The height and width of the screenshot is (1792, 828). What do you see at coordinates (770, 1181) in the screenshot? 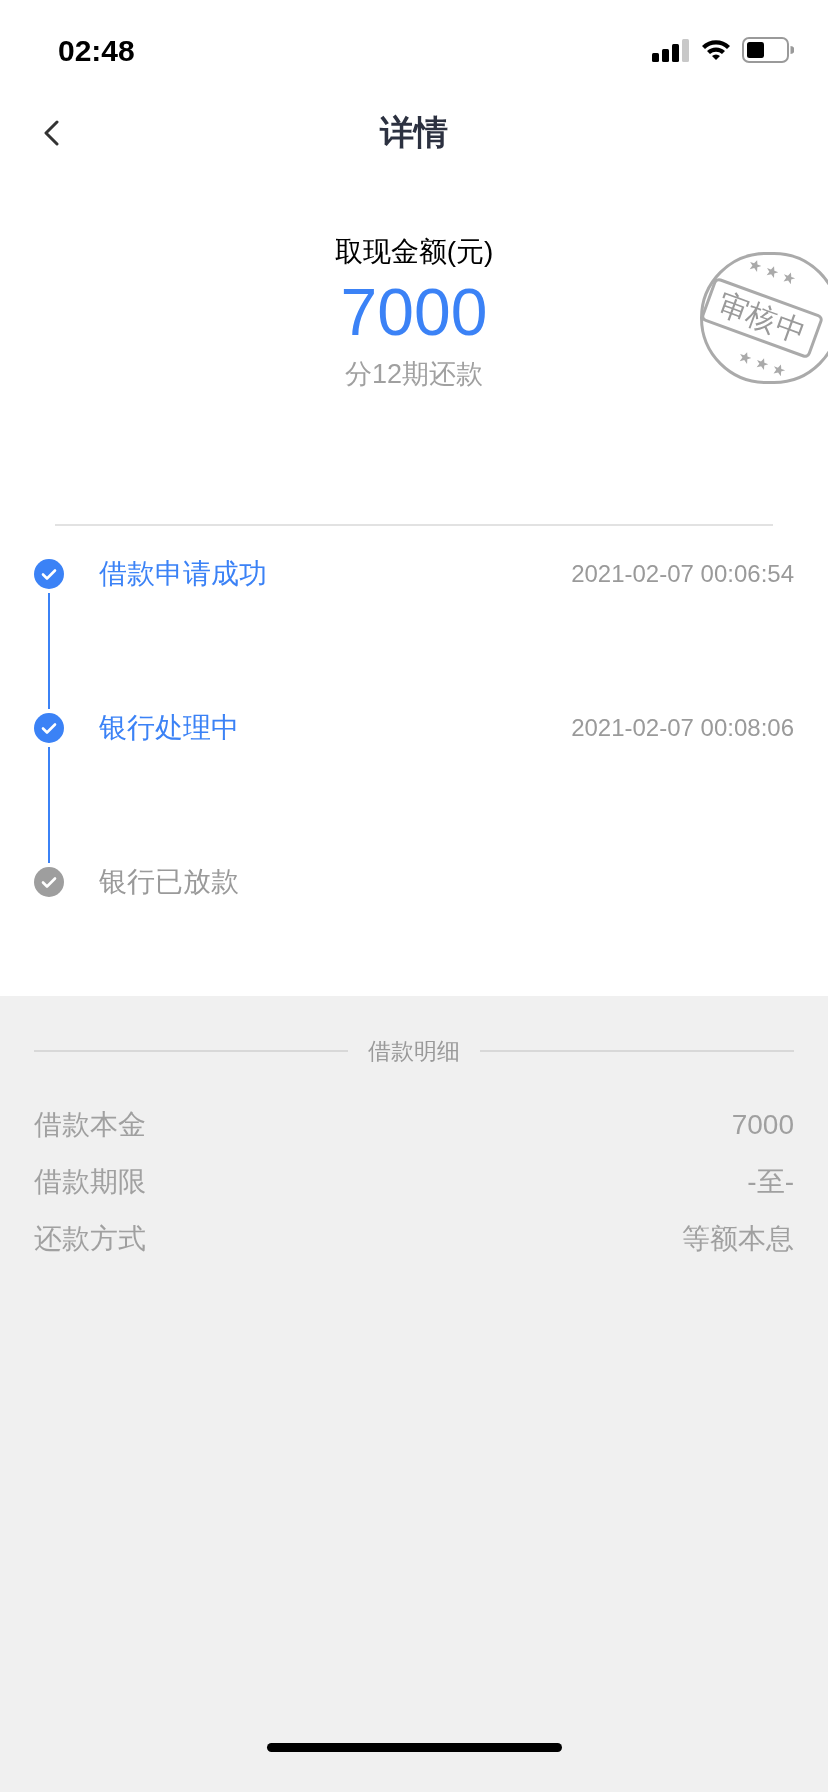
I see `detail-value: -至-` at bounding box center [770, 1181].